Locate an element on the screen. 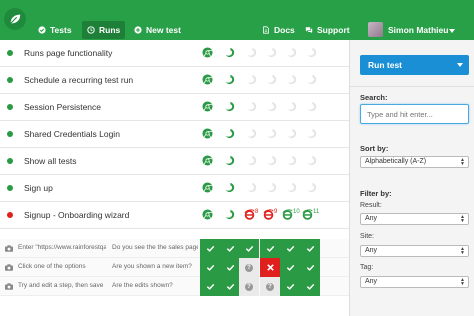 This screenshot has width=474, height=316. status-dot is located at coordinates (10, 188).